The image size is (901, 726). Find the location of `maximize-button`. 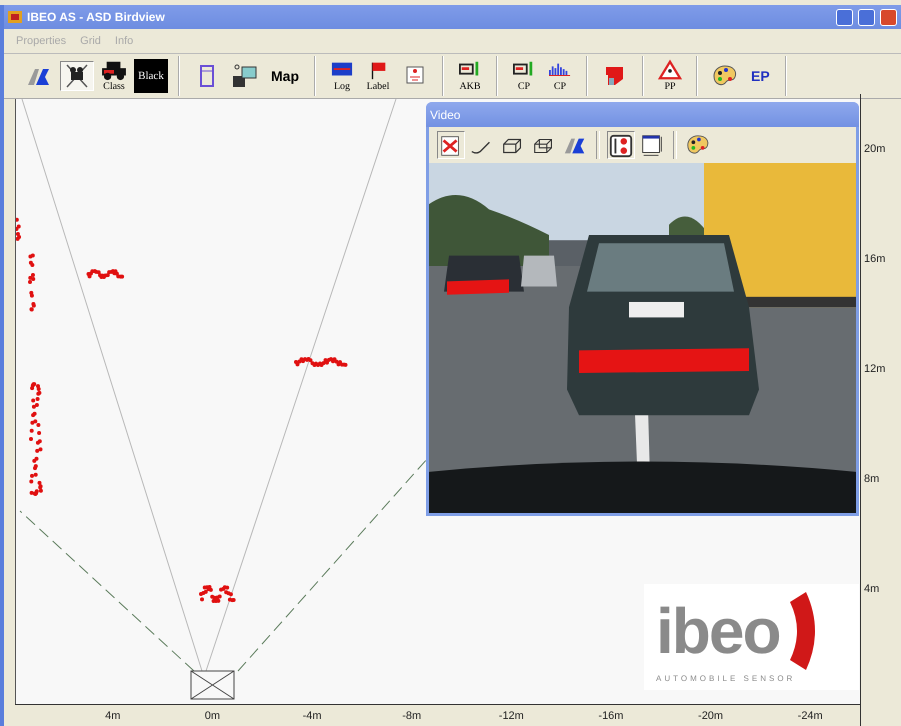

maximize-button is located at coordinates (866, 17).